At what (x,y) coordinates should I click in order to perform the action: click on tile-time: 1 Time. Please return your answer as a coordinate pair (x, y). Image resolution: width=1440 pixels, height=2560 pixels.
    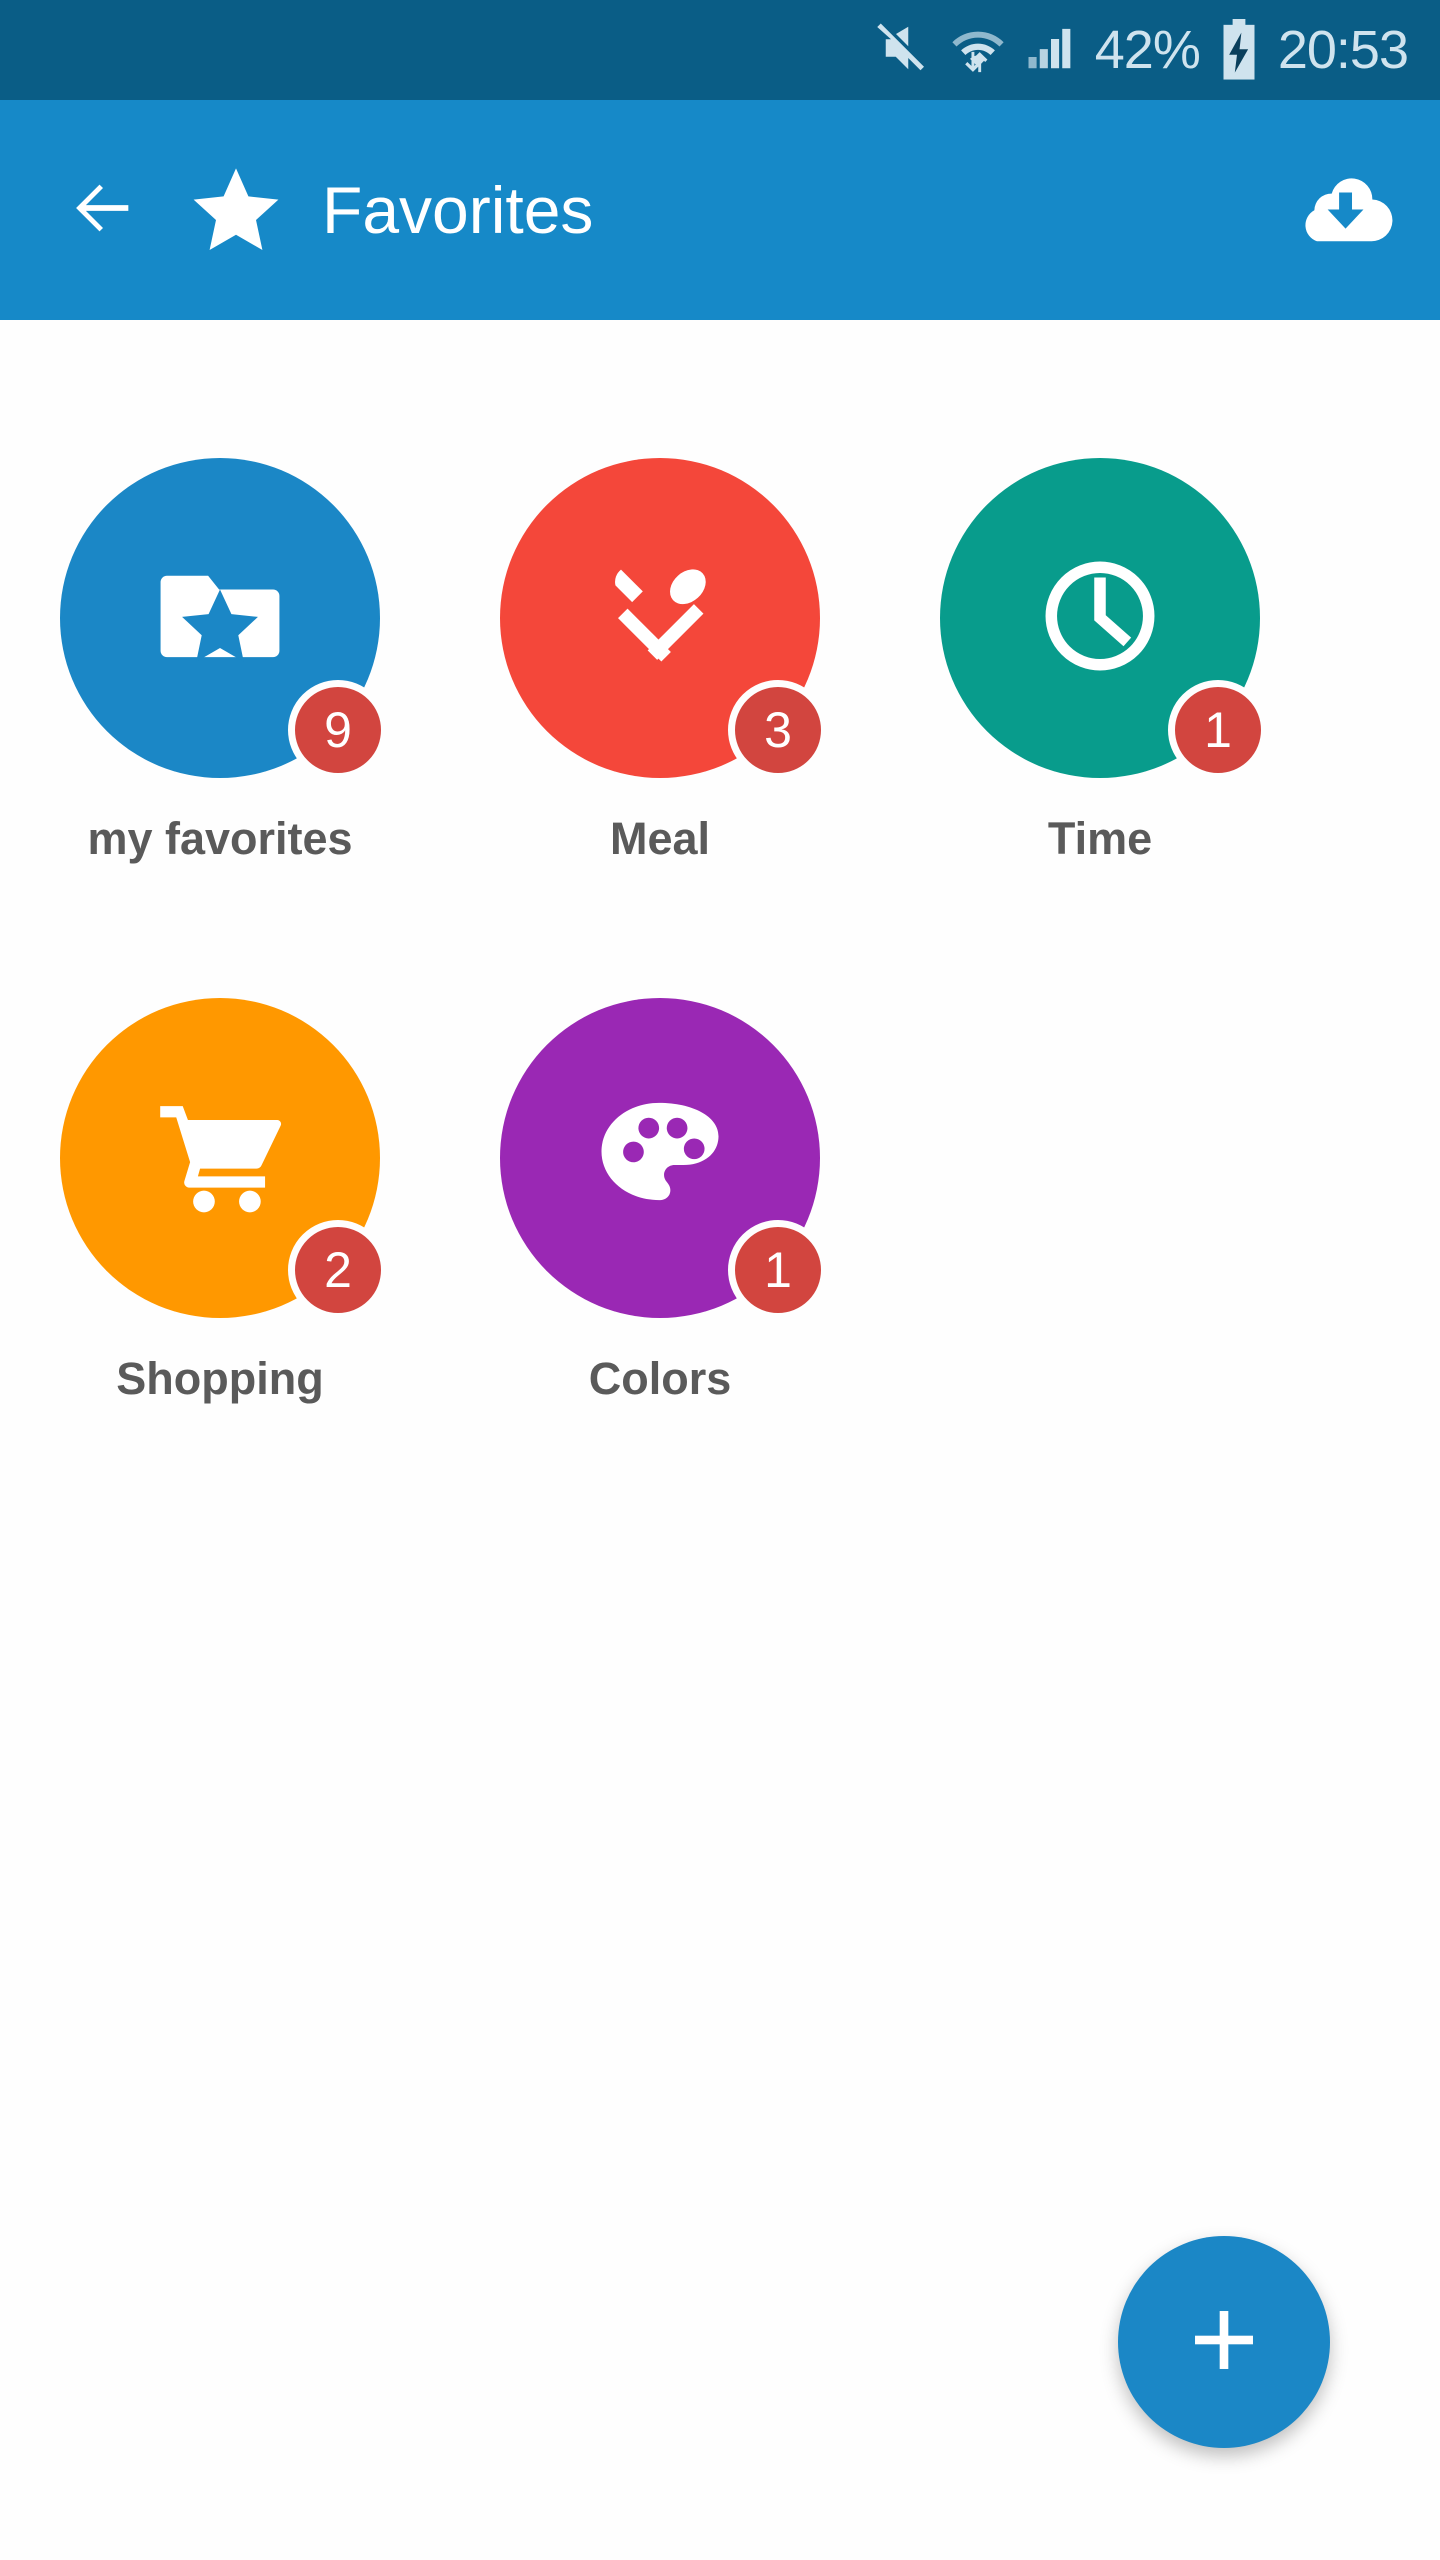
    Looking at the image, I should click on (1100, 690).